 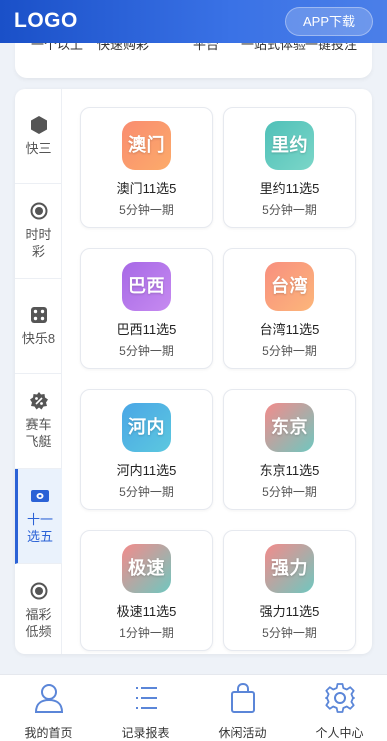 I want to click on sidebar-item-label: 赛车飞艇, so click(x=38, y=433).